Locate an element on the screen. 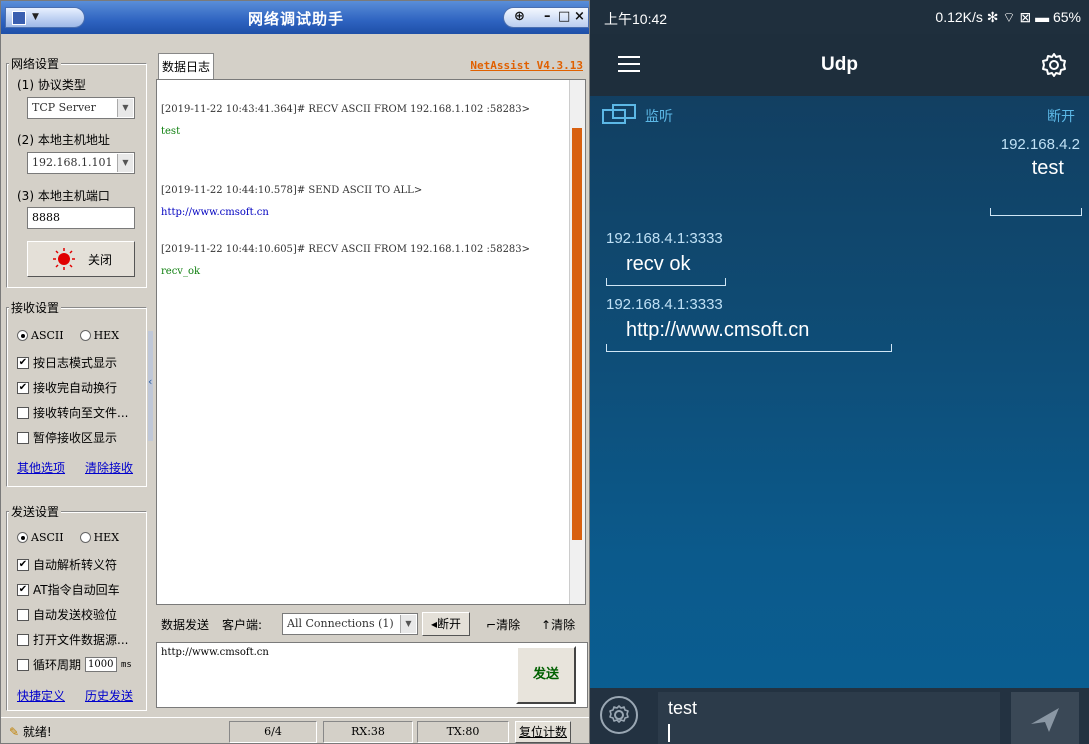  recv-option-pause: 暂停接收区显示 is located at coordinates (67, 437).